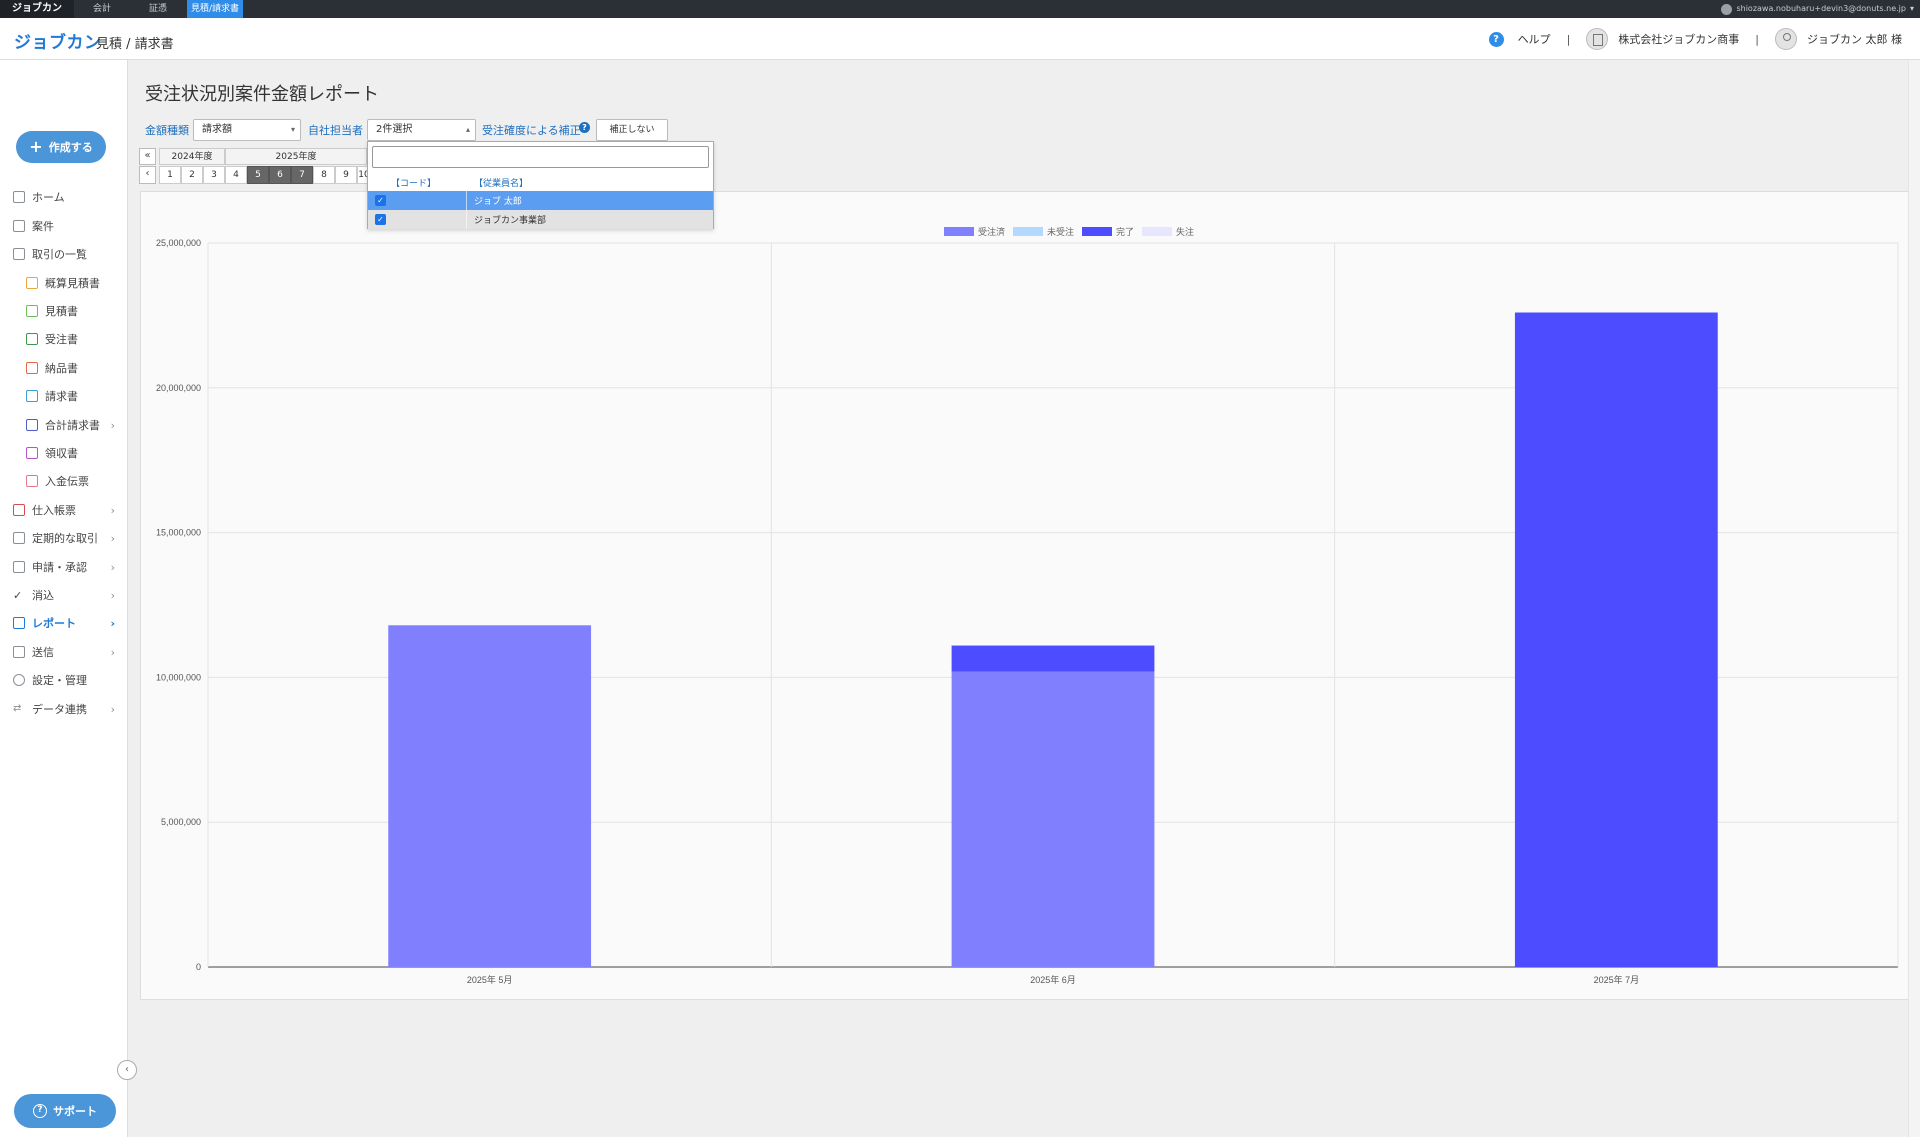 The image size is (1920, 1137). I want to click on support-button: ? サポート, so click(65, 1111).